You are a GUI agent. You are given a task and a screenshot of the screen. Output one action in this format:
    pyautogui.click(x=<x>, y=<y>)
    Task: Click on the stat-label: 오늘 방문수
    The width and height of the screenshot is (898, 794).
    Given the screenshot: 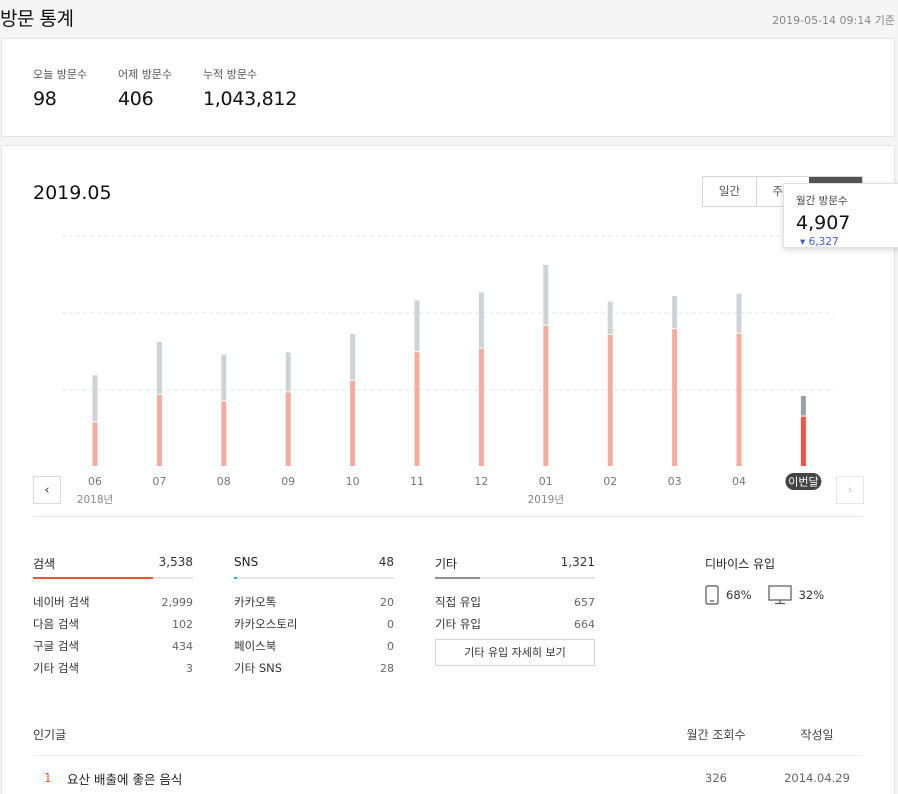 What is the action you would take?
    pyautogui.click(x=60, y=74)
    